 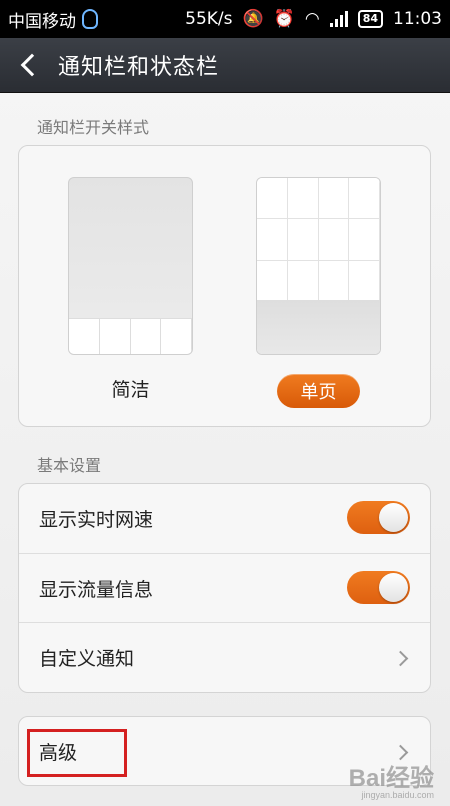 I want to click on battery-icon: 84, so click(x=370, y=19).